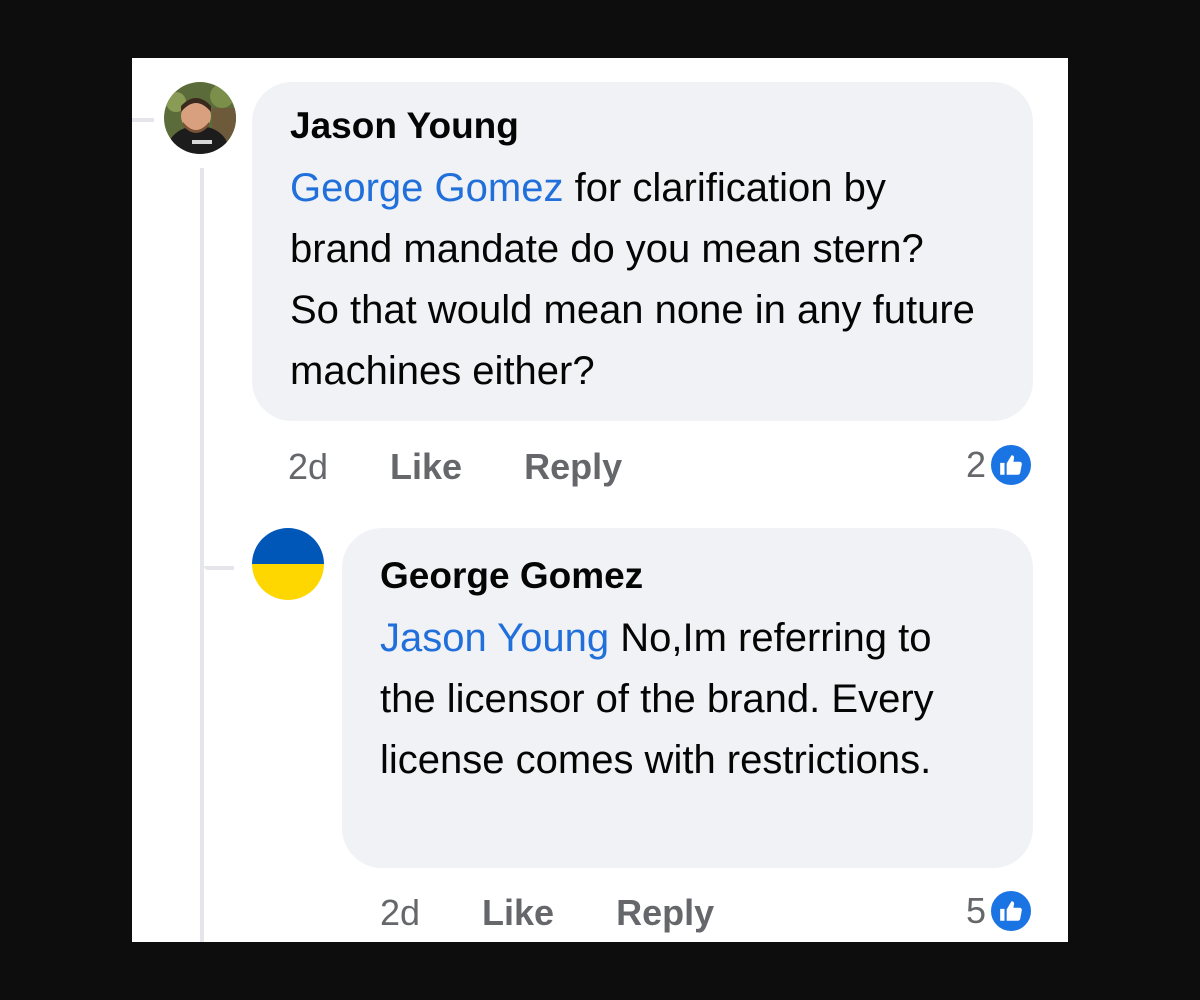 This screenshot has width=1200, height=1000. Describe the element at coordinates (494, 638) in the screenshot. I see `mention-link: Jason Young` at that location.